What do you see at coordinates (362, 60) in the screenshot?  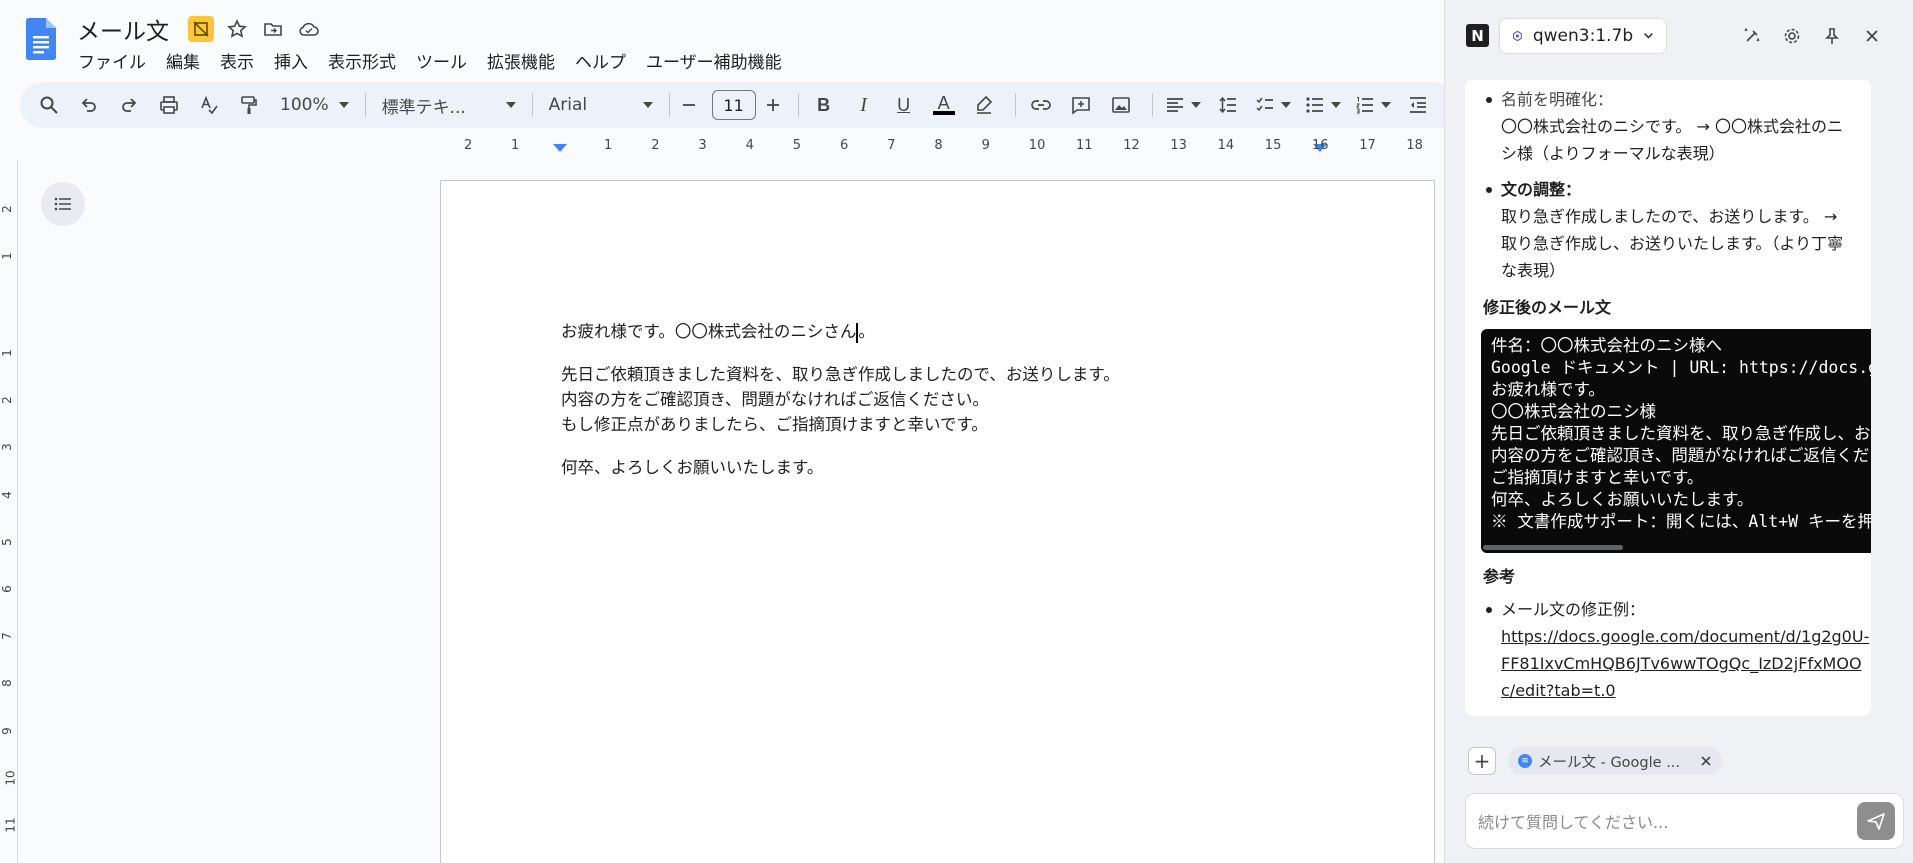 I see `menu-format: 表示形式` at bounding box center [362, 60].